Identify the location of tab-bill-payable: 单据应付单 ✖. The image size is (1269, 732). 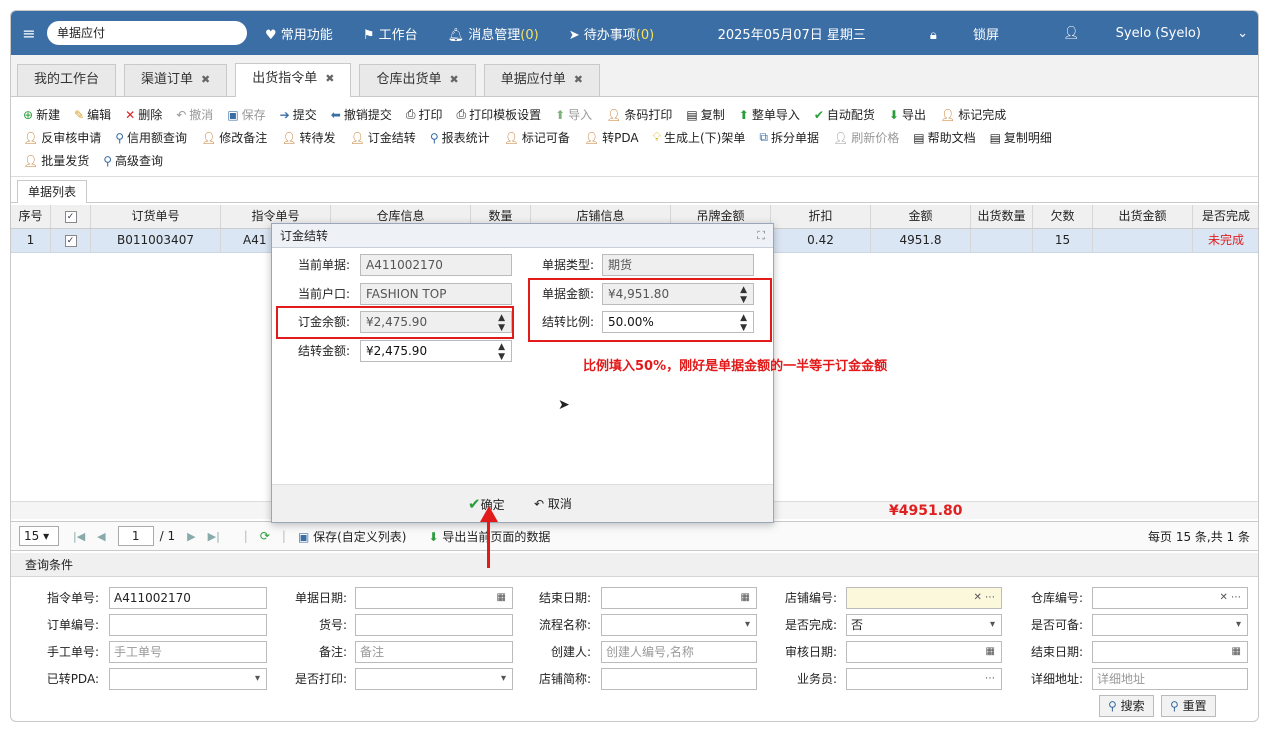
(541, 80).